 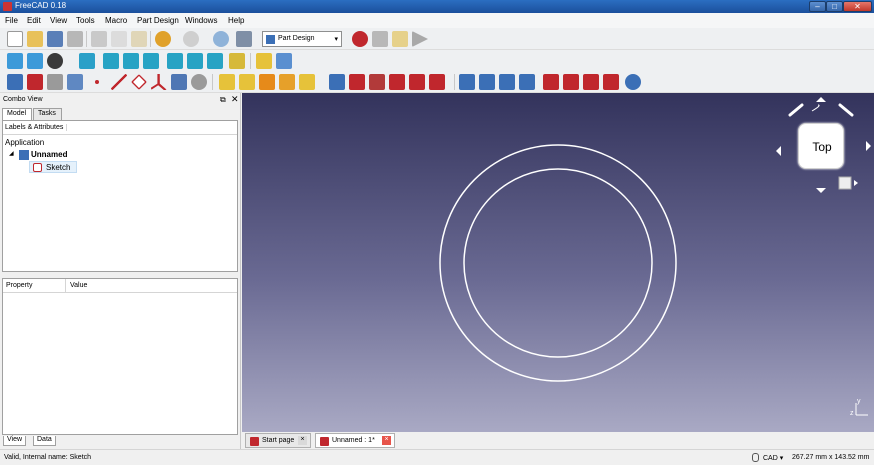 I want to click on copy-icon, so click(x=119, y=39).